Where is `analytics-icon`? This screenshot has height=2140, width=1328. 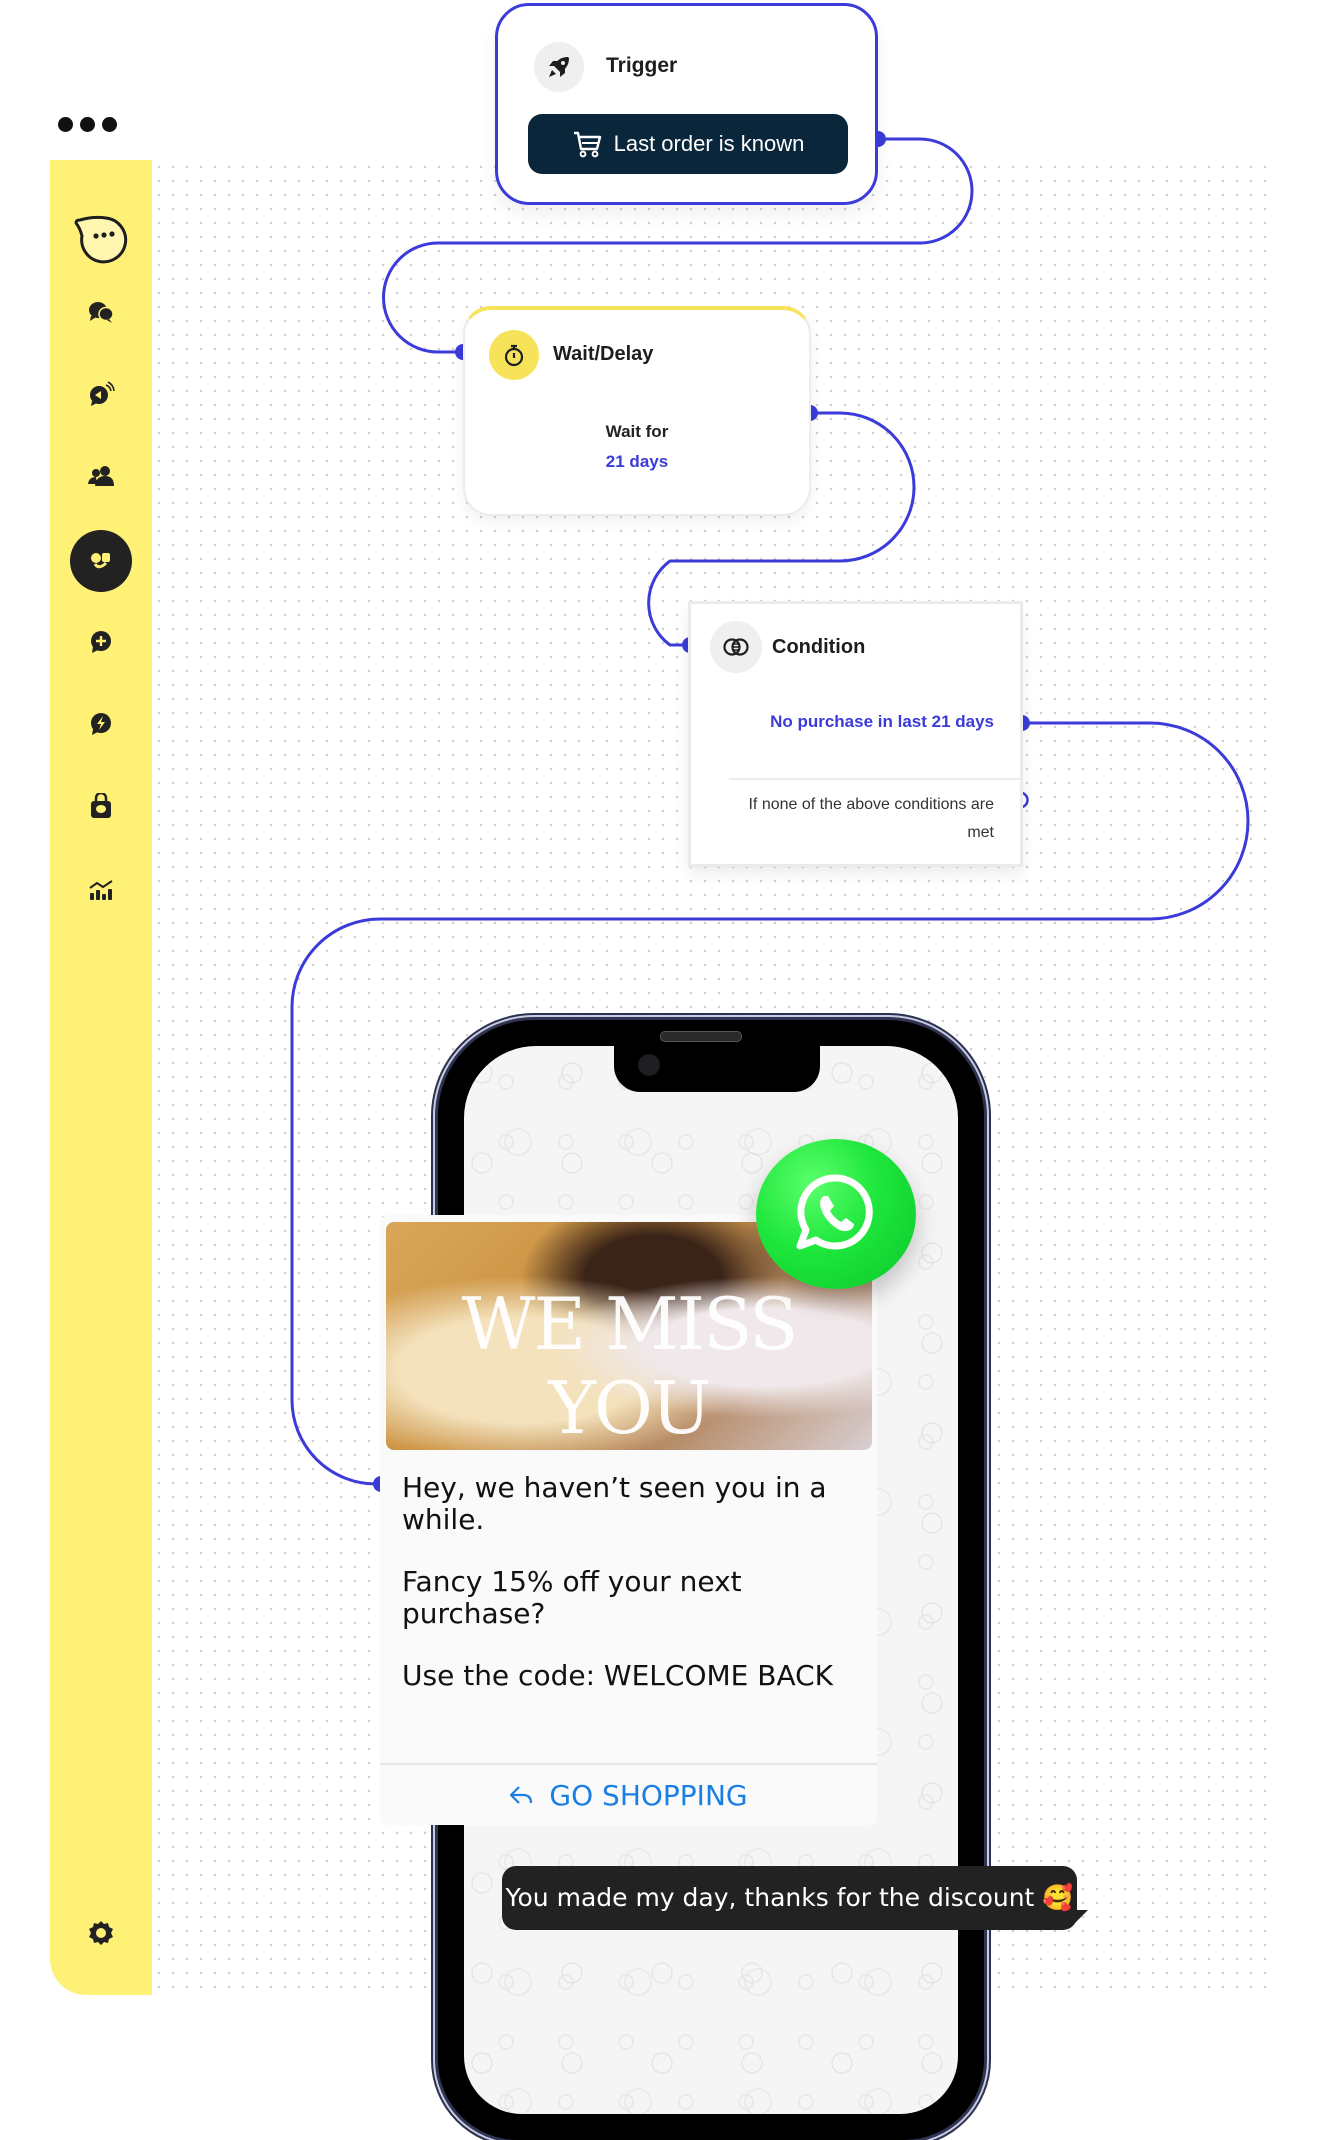
analytics-icon is located at coordinates (101, 890).